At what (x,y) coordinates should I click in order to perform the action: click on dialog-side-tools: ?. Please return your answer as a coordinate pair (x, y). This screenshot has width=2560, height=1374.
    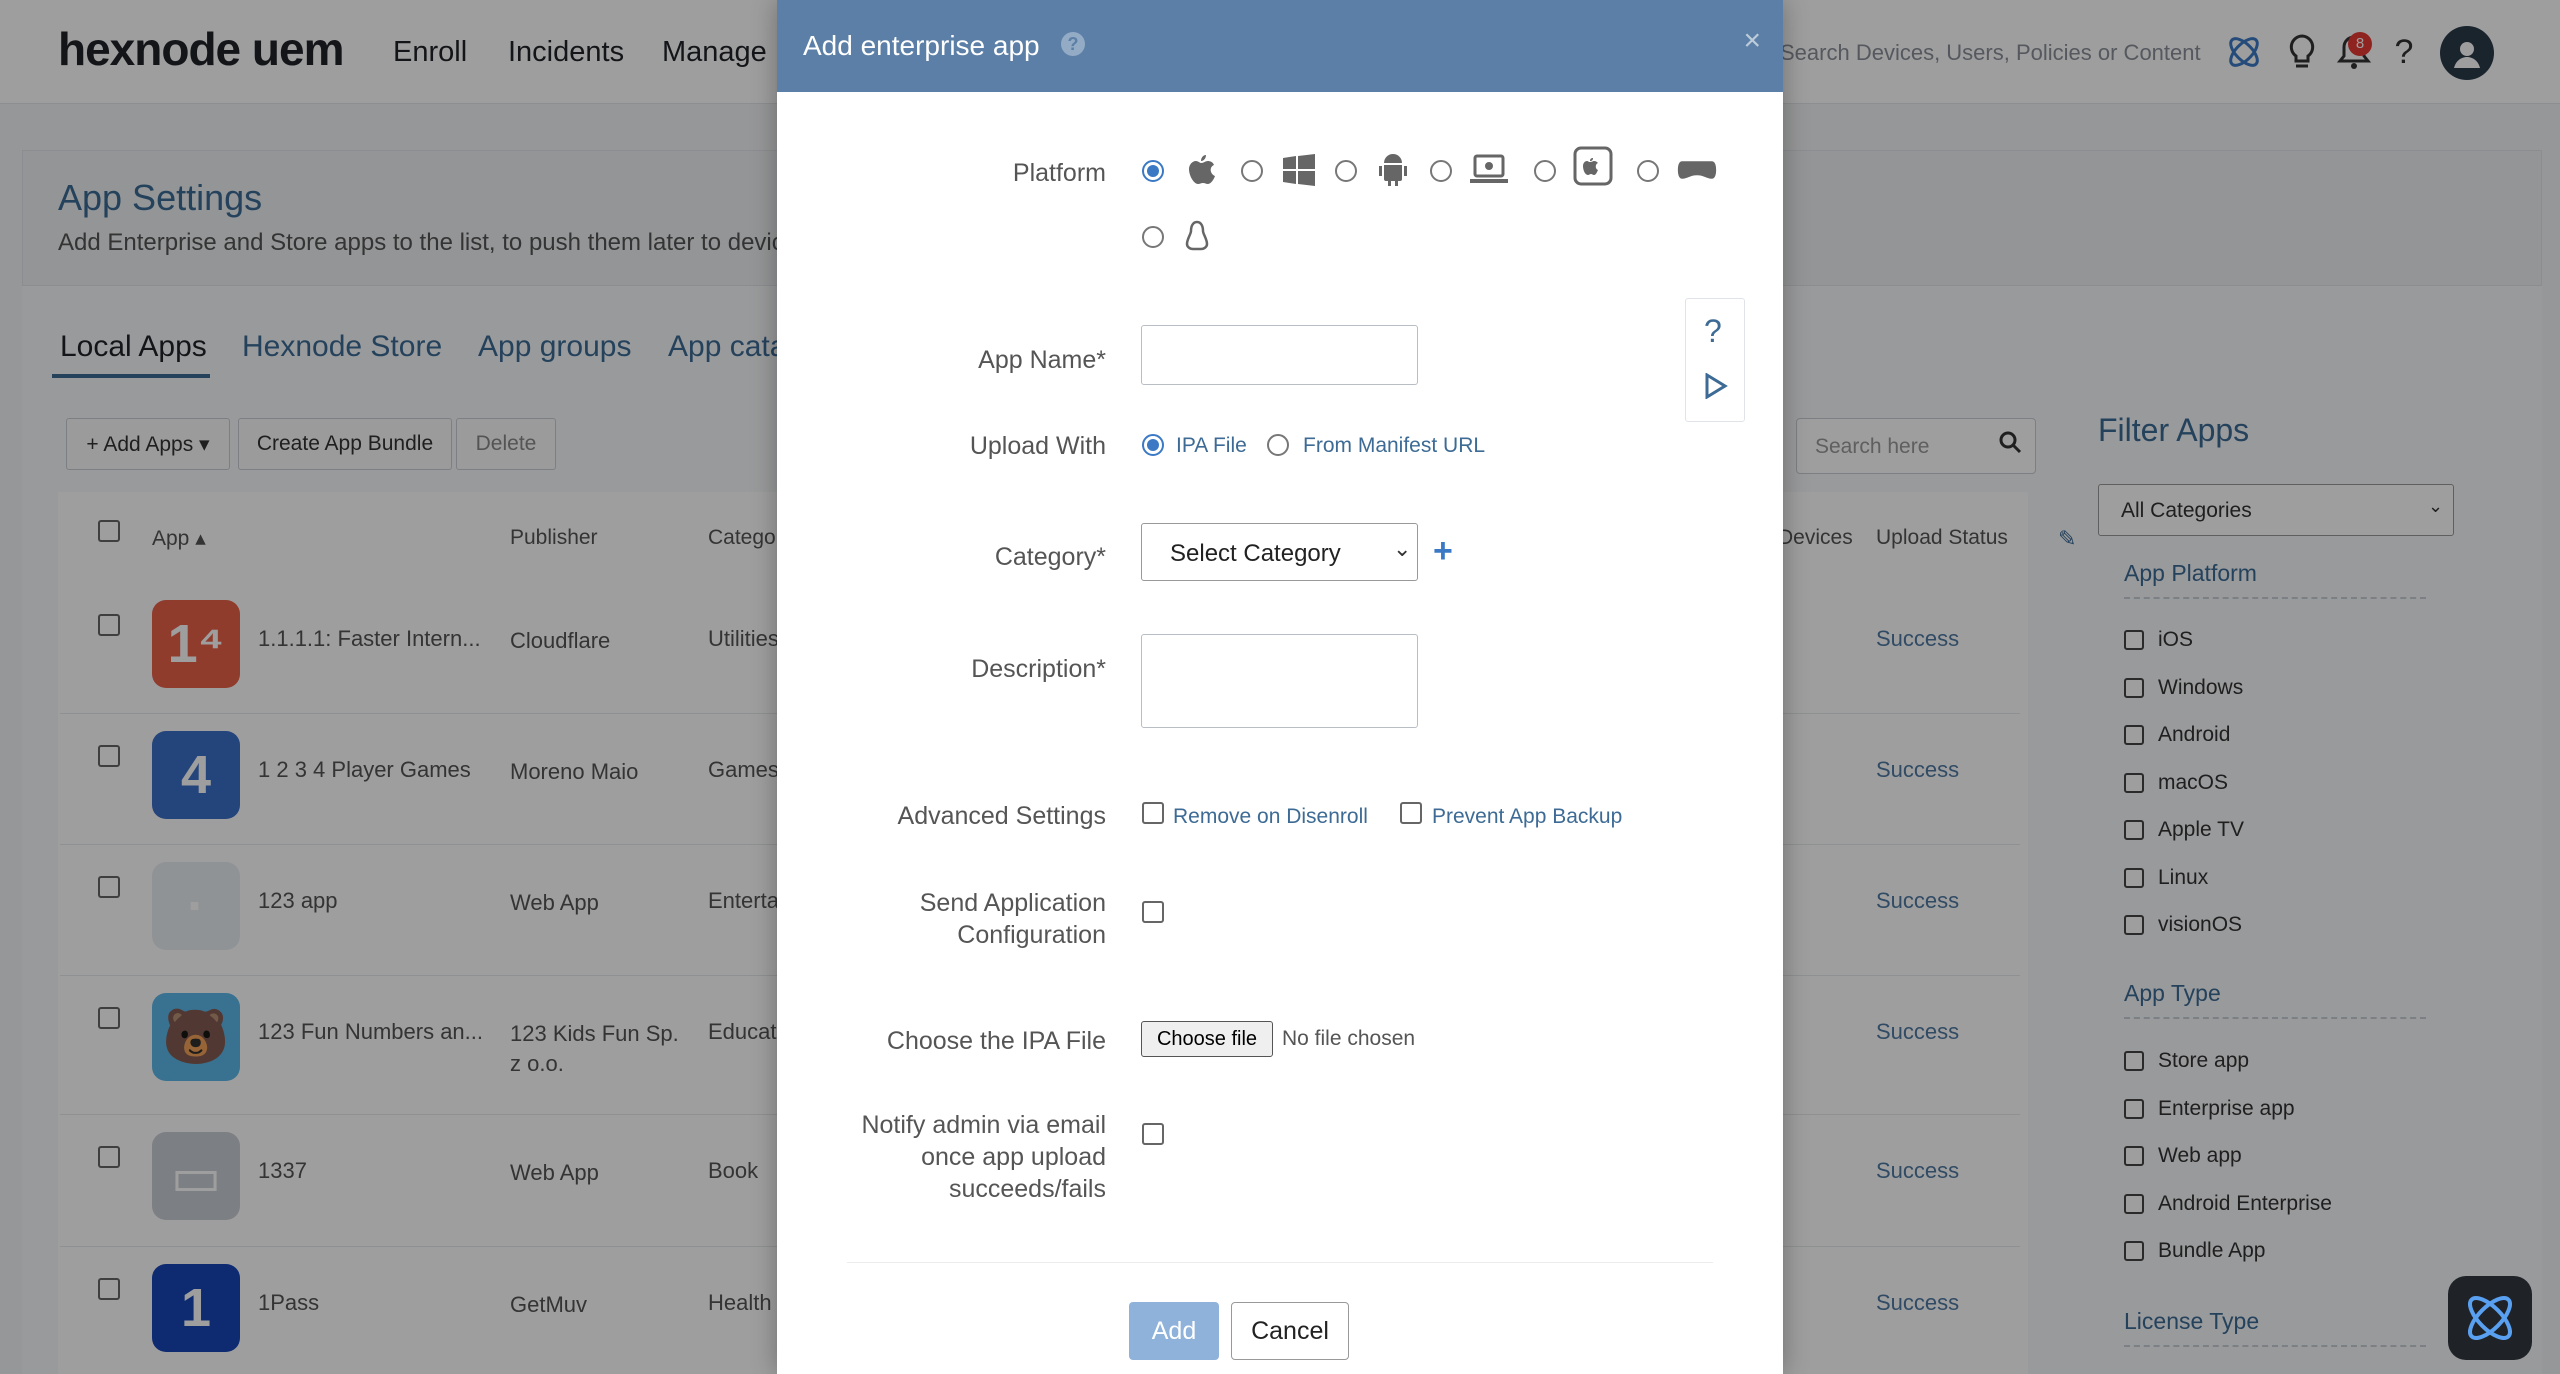
    Looking at the image, I should click on (1715, 360).